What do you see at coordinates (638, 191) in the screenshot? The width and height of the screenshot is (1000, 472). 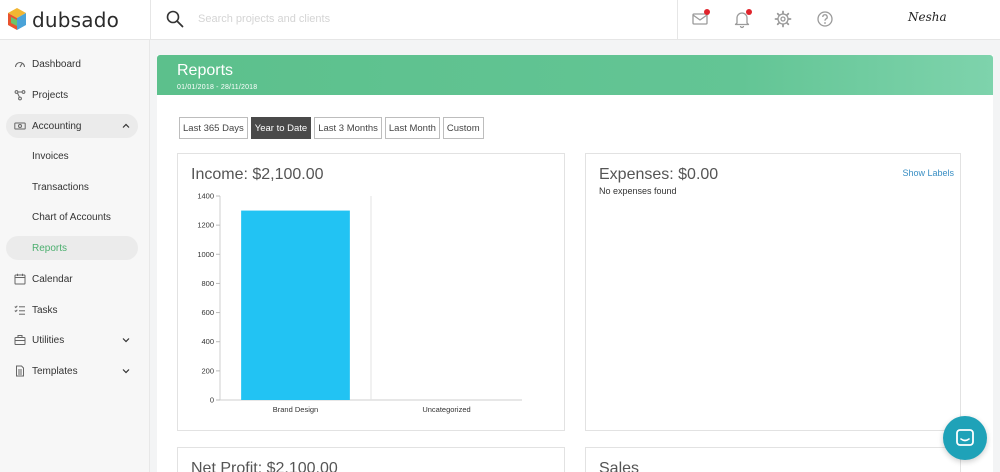 I see `no-expenses-text: No expenses found` at bounding box center [638, 191].